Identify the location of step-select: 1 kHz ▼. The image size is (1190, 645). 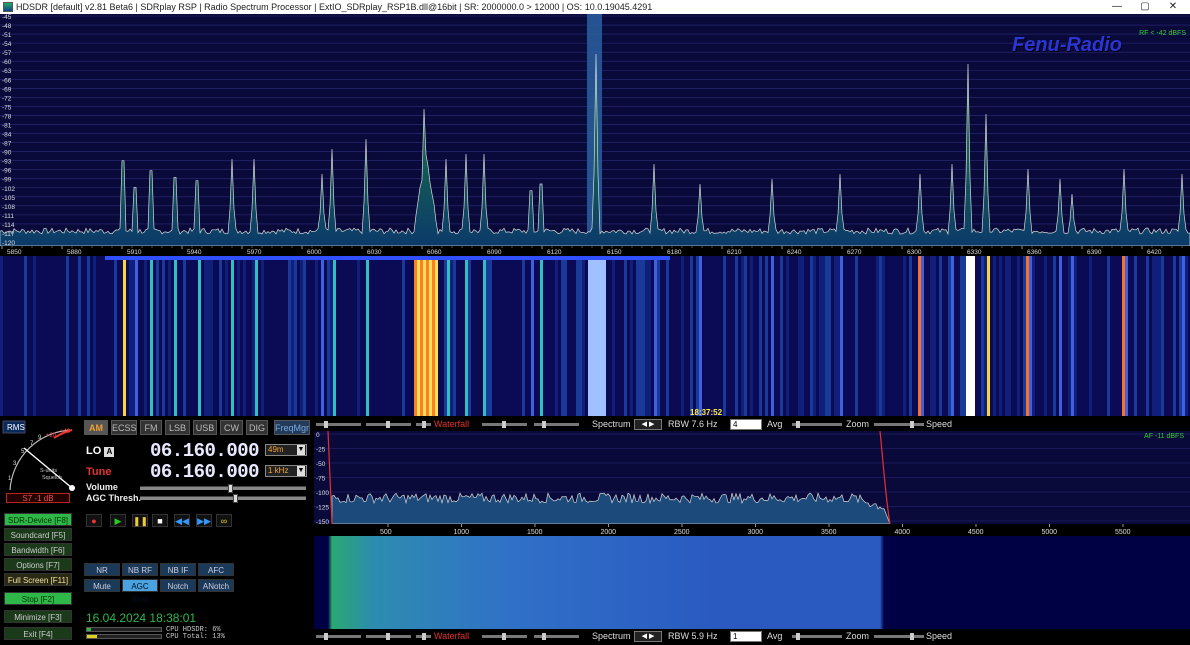
(286, 471).